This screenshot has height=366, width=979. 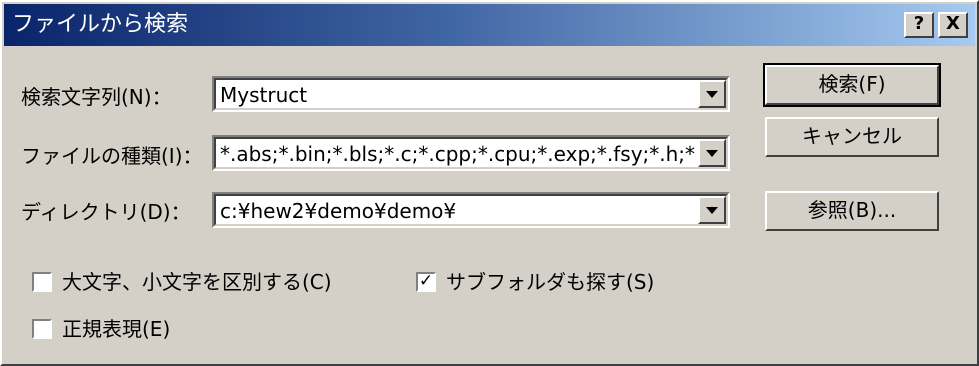 What do you see at coordinates (919, 25) in the screenshot?
I see `help-button: ?` at bounding box center [919, 25].